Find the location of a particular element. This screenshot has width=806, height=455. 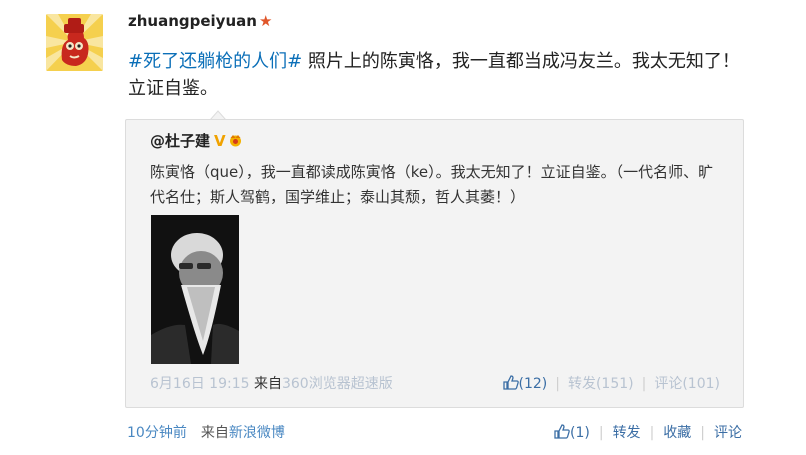

quoted-comment-link: 评论(101) is located at coordinates (687, 384).